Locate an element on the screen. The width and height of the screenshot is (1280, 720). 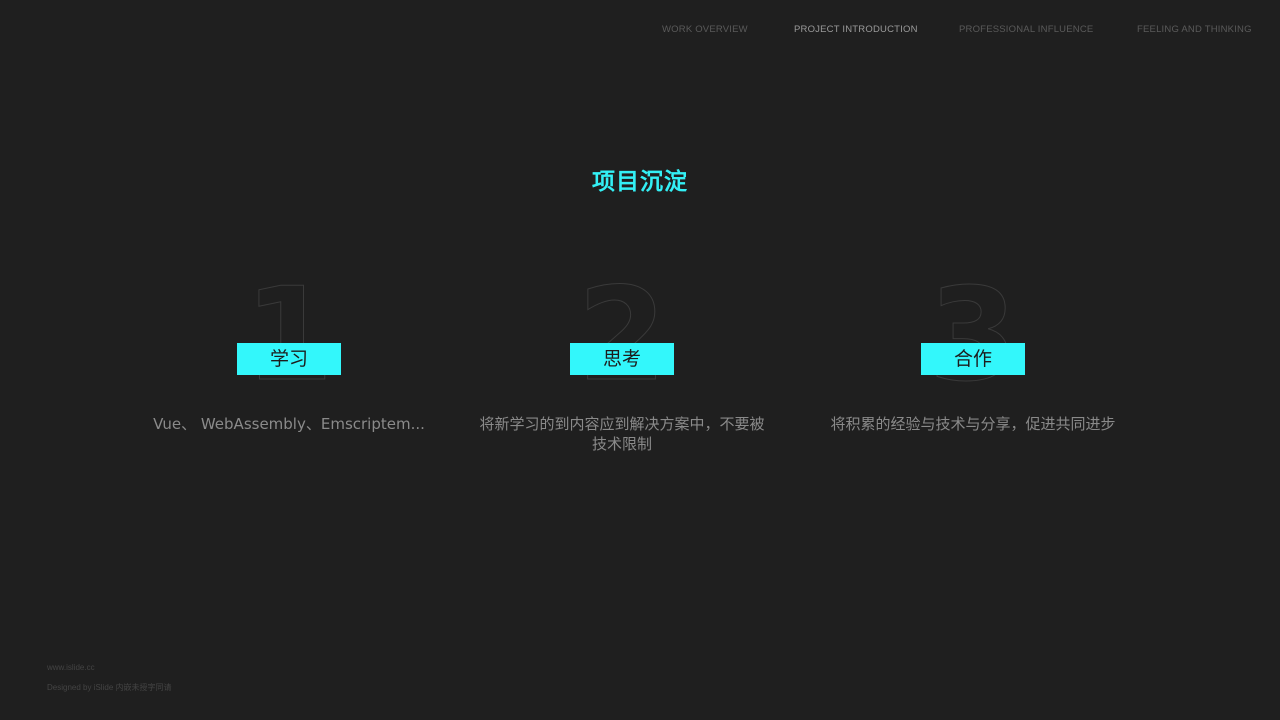
nav-item-professional-influence: PROFESSIONAL INFLUENCE is located at coordinates (1026, 29).